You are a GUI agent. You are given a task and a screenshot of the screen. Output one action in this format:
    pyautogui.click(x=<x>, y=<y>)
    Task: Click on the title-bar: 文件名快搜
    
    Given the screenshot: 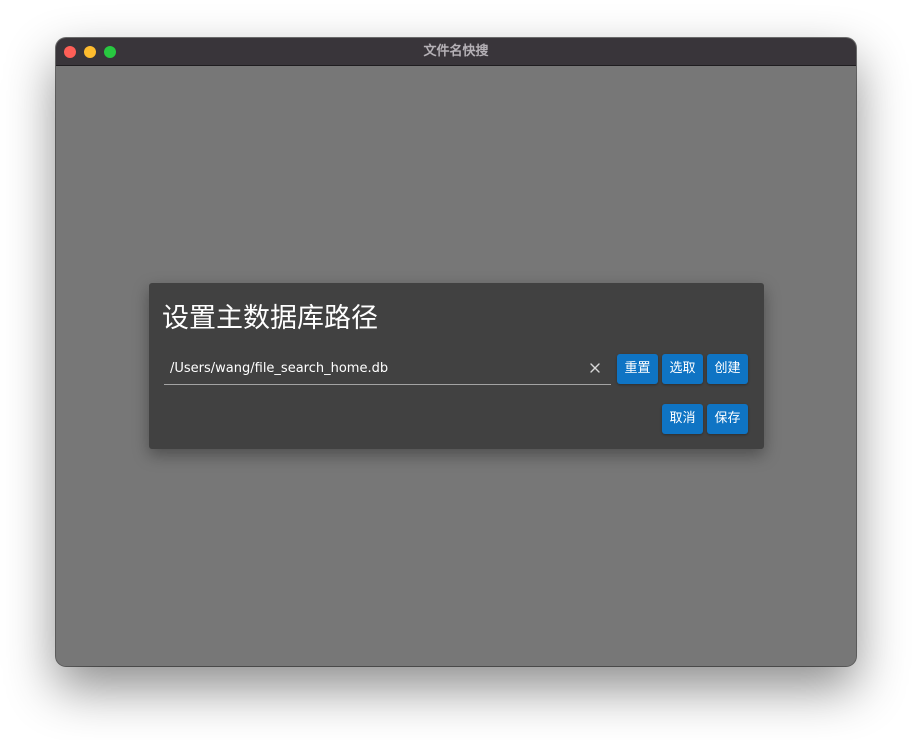 What is the action you would take?
    pyautogui.click(x=456, y=52)
    